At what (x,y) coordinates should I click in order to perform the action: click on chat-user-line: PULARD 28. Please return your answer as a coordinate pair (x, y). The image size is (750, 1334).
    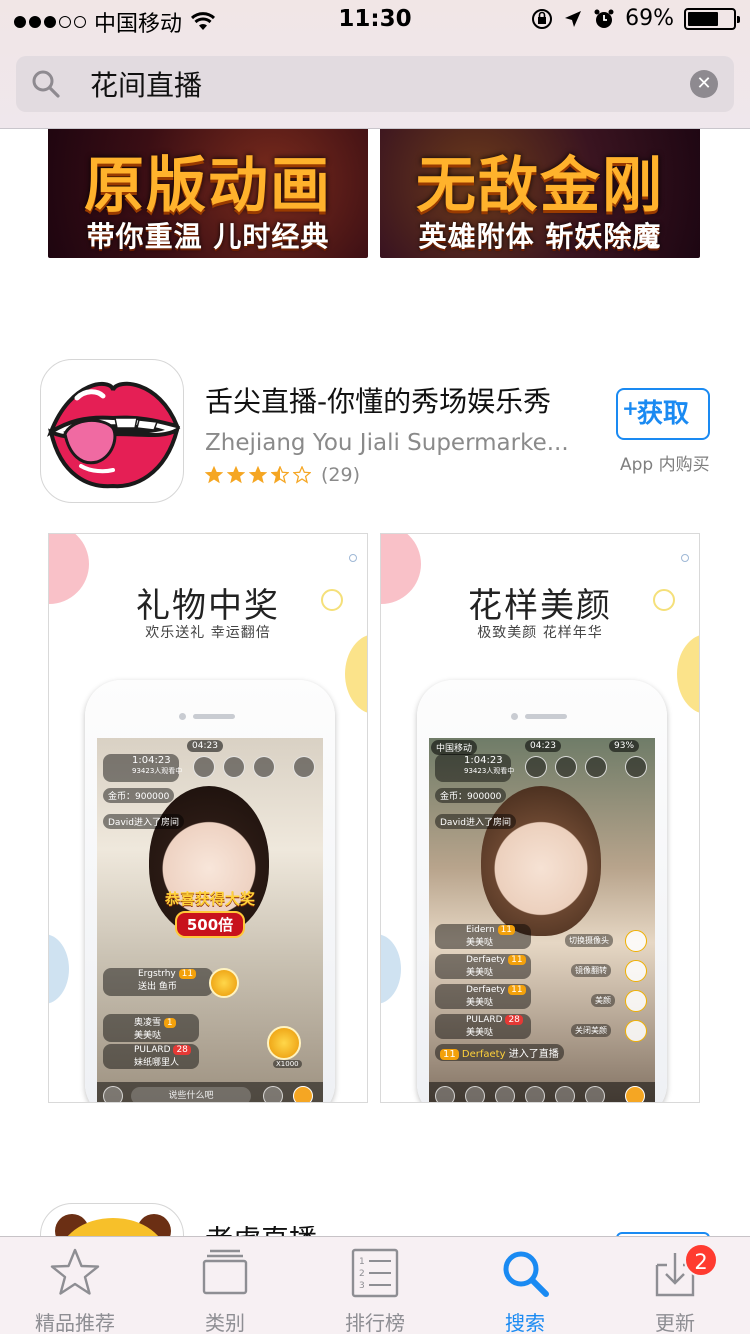
    Looking at the image, I should click on (151, 1050).